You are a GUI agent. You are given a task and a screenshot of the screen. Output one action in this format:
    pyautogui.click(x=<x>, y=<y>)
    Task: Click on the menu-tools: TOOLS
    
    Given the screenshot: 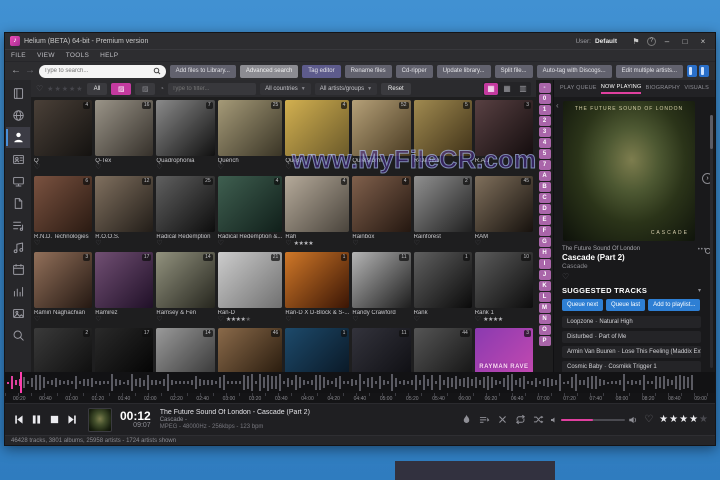 What is the action you would take?
    pyautogui.click(x=77, y=55)
    